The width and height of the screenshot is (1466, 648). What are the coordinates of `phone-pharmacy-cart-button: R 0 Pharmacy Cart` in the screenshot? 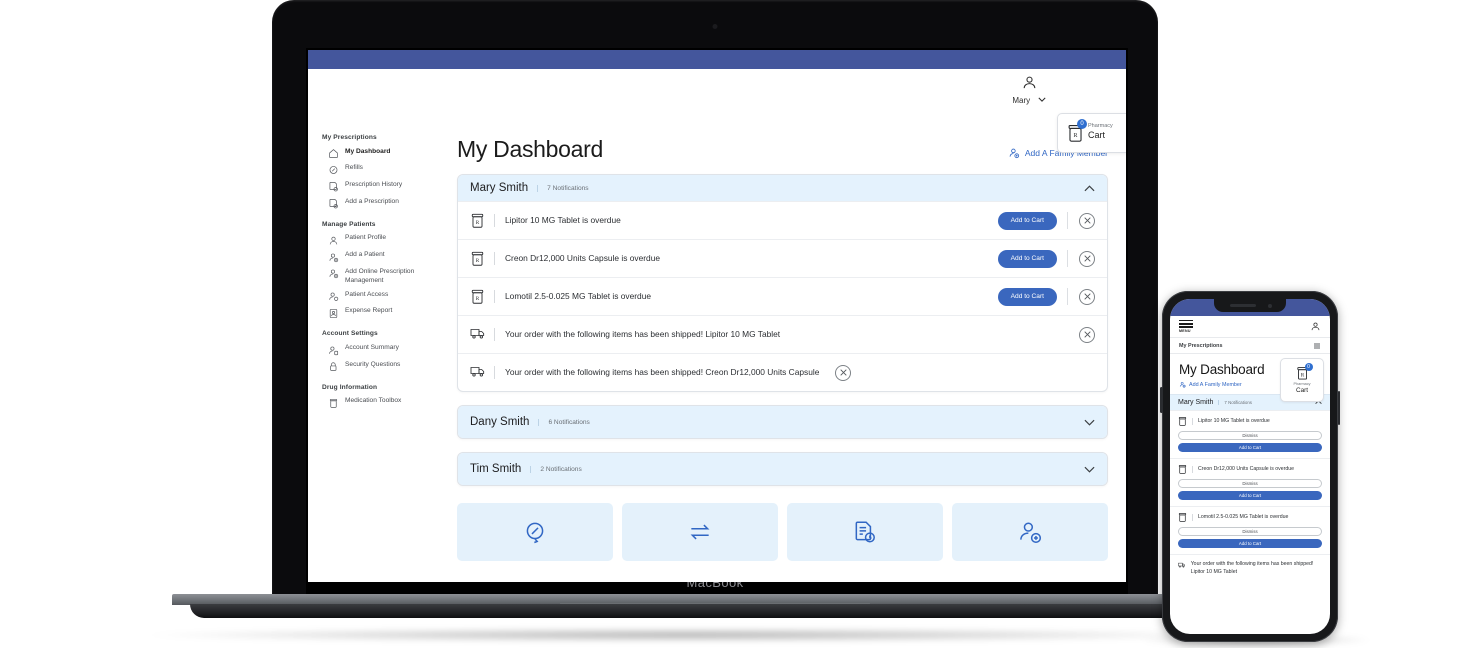 It's located at (1302, 380).